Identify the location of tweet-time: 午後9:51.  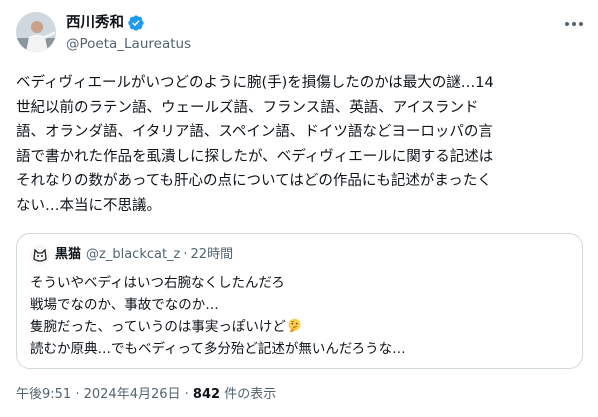
(43, 394).